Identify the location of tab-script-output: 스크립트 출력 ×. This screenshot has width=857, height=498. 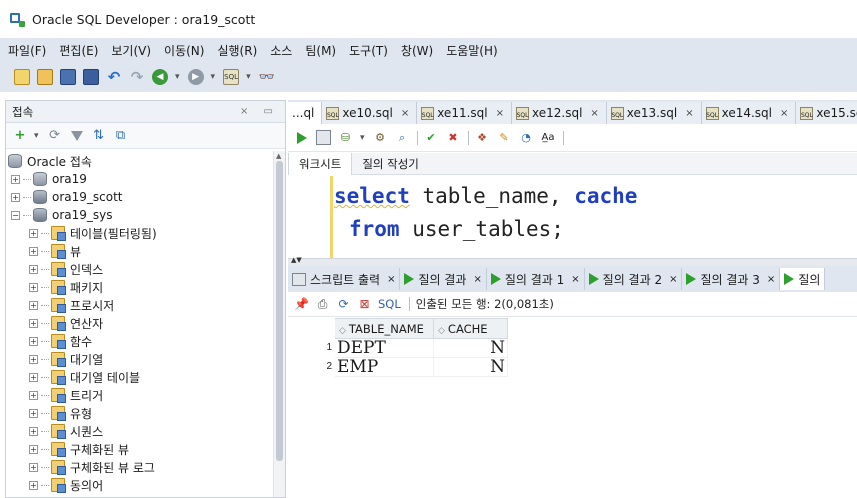
(344, 279).